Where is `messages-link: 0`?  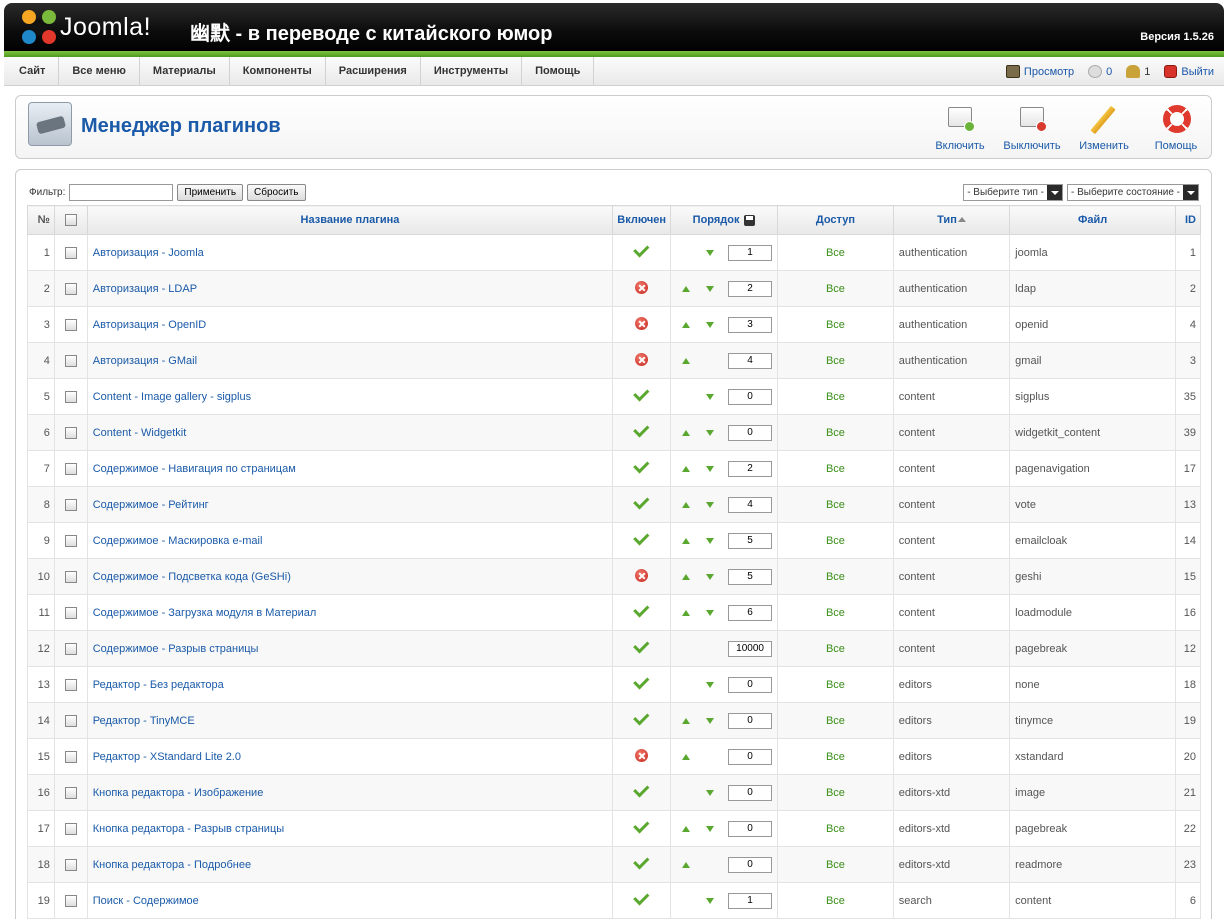
messages-link: 0 is located at coordinates (1100, 71).